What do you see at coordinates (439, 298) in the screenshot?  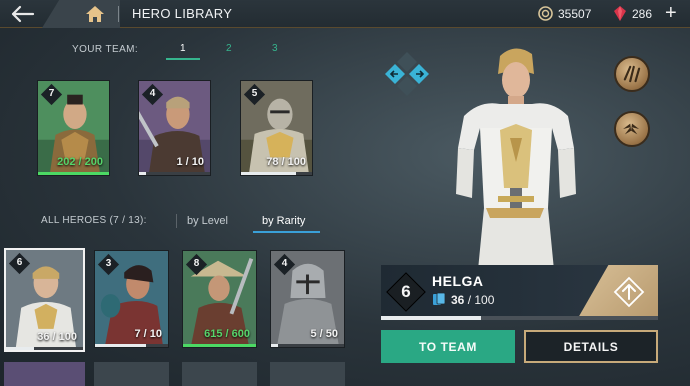 I see `hero-cards-icon` at bounding box center [439, 298].